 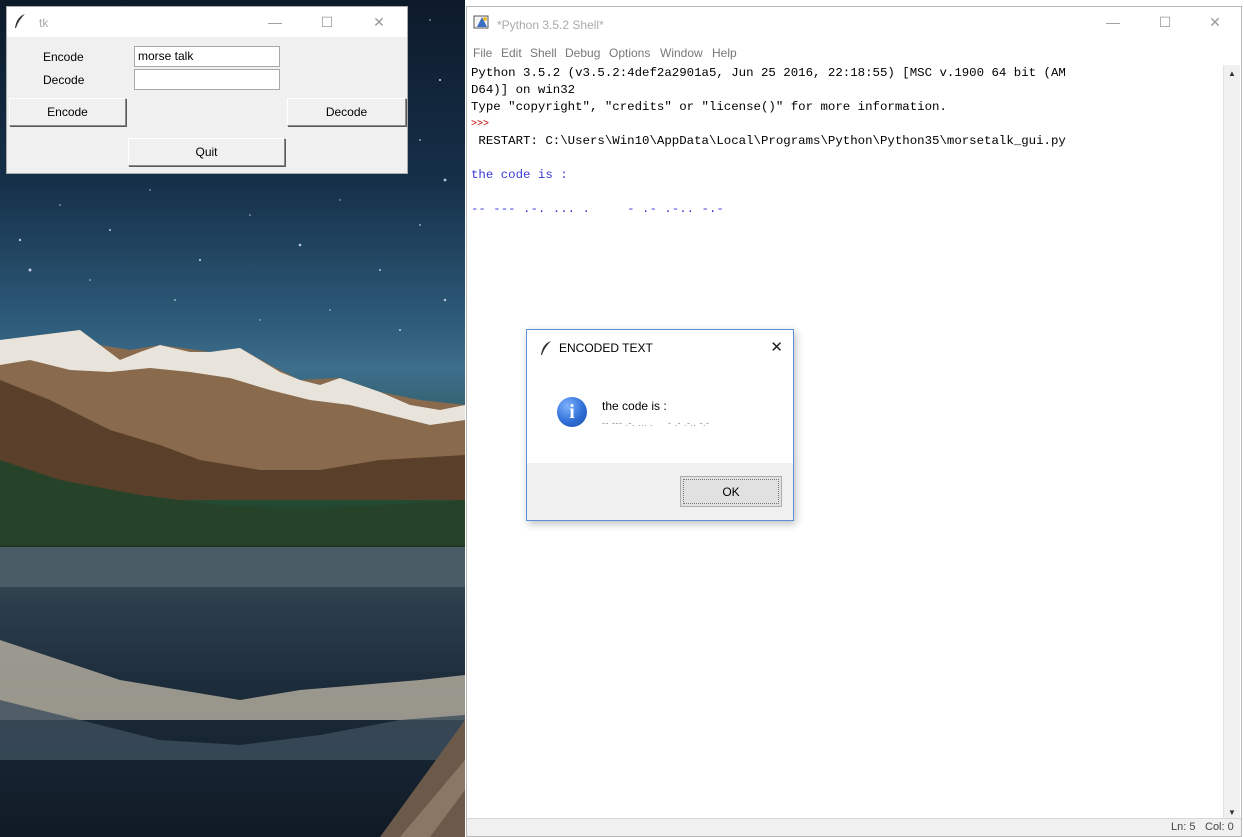 What do you see at coordinates (207, 56) in the screenshot?
I see `encode-input: morse talk` at bounding box center [207, 56].